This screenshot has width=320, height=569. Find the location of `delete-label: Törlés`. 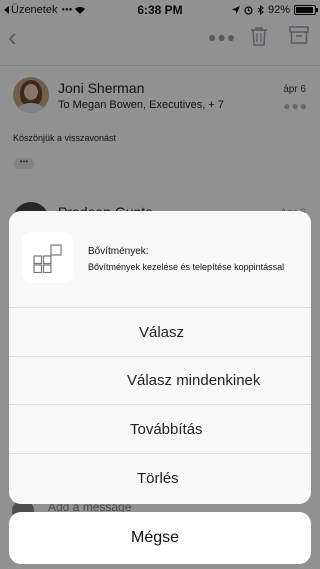

delete-label: Törlés is located at coordinates (158, 478).